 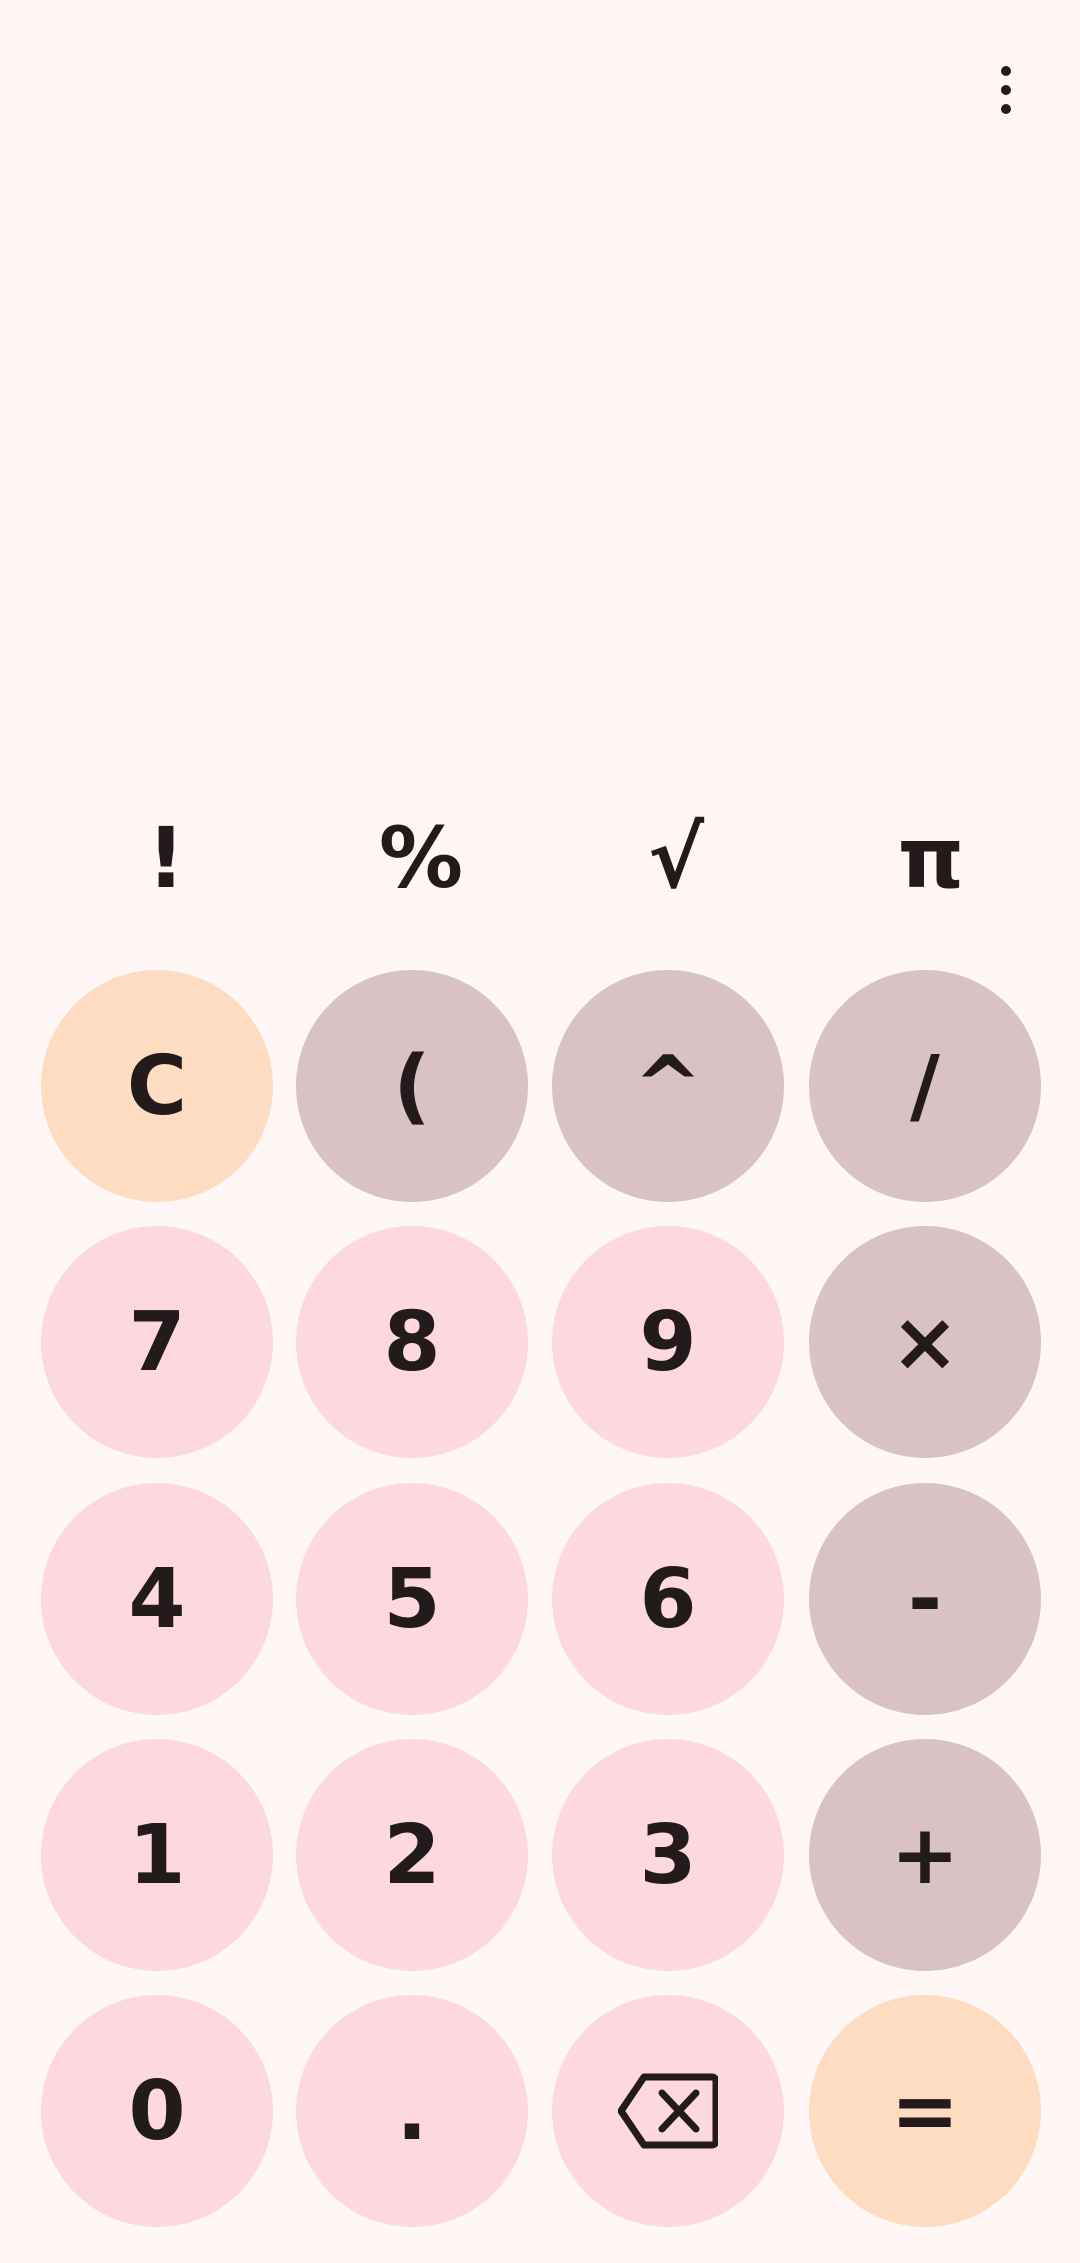 I want to click on multiply-button: ×, so click(x=925, y=1342).